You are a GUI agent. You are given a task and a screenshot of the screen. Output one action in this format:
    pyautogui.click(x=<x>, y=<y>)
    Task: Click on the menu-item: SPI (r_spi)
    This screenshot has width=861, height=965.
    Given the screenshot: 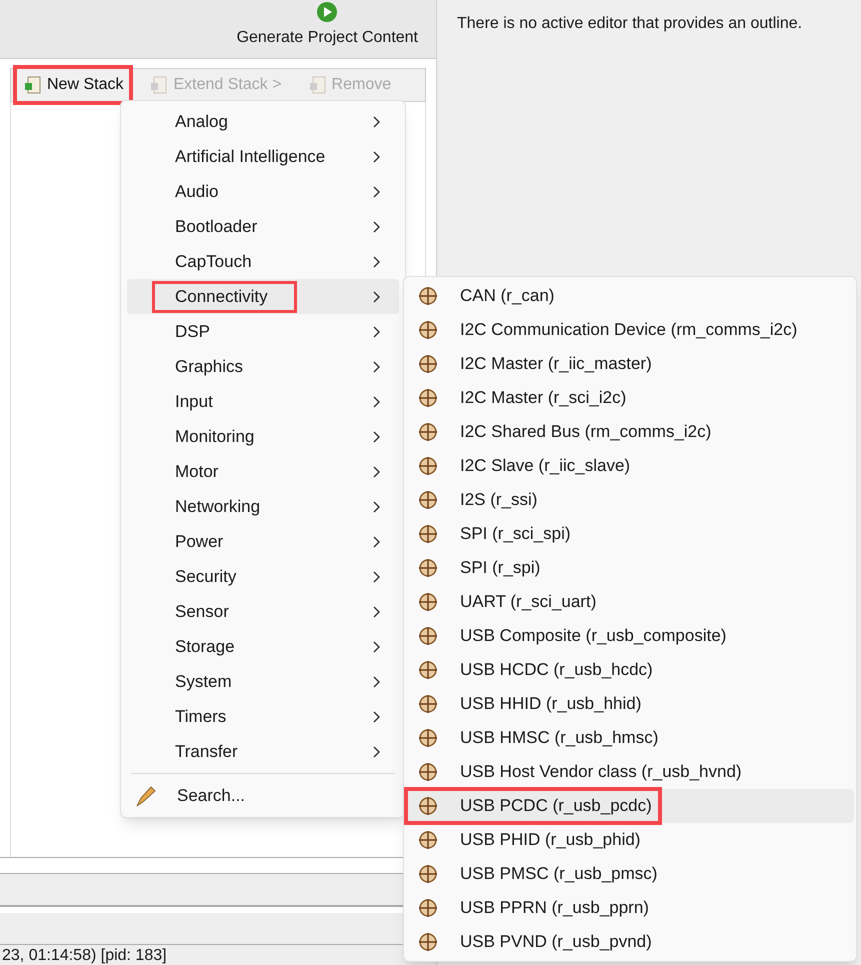 What is the action you would take?
    pyautogui.click(x=630, y=568)
    